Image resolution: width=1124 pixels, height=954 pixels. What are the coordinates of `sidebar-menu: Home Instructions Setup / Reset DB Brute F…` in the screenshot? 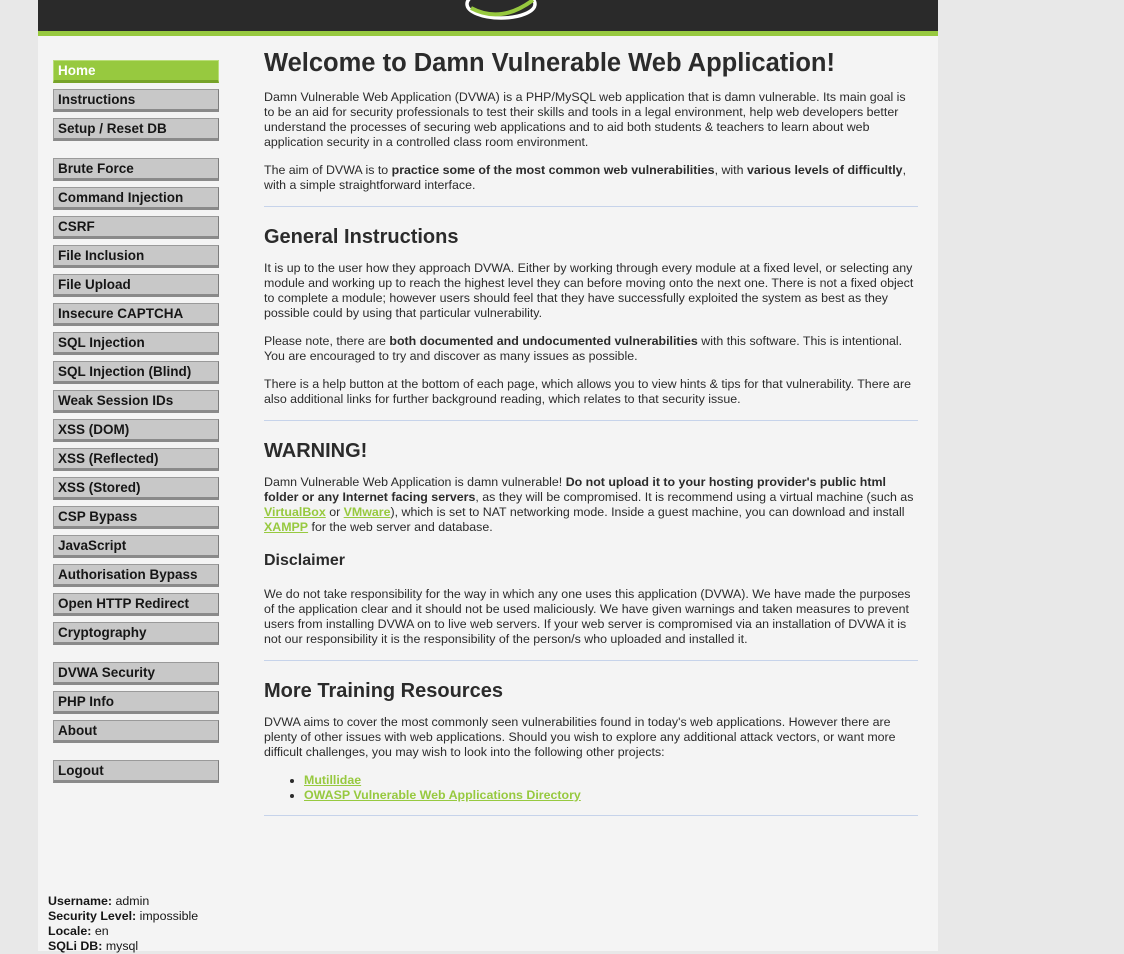 It's located at (138, 430).